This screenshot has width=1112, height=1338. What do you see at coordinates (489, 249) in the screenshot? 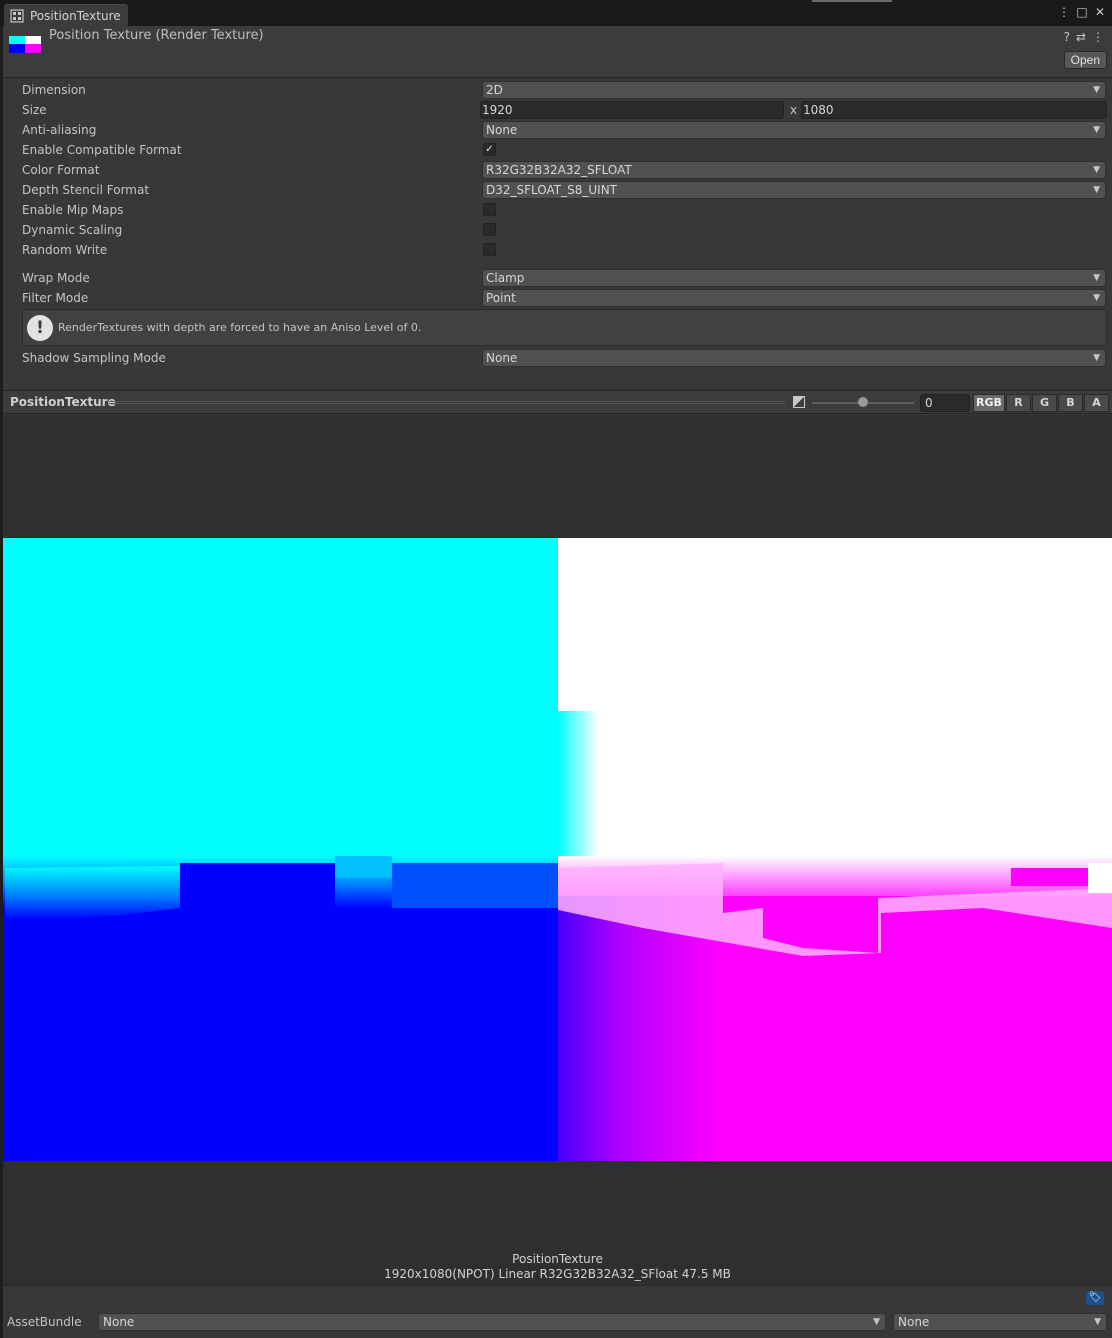
I see `random-write-checkbox` at bounding box center [489, 249].